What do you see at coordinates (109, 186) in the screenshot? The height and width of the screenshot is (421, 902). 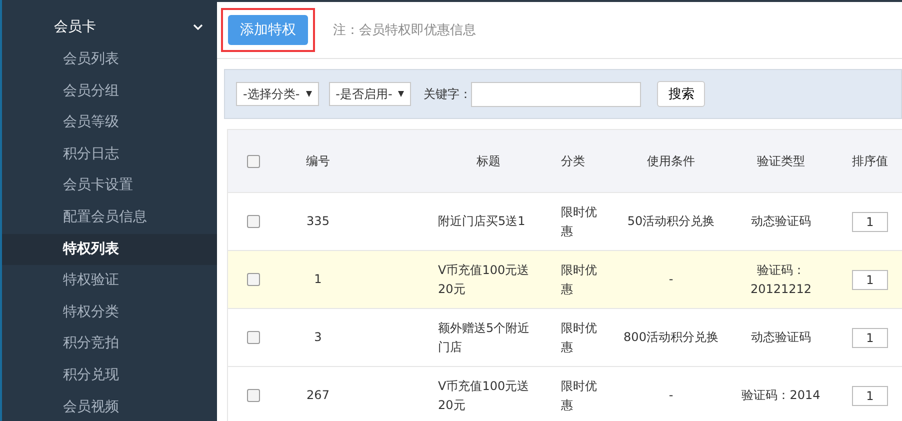 I see `sidebar-item: 会员卡设置` at bounding box center [109, 186].